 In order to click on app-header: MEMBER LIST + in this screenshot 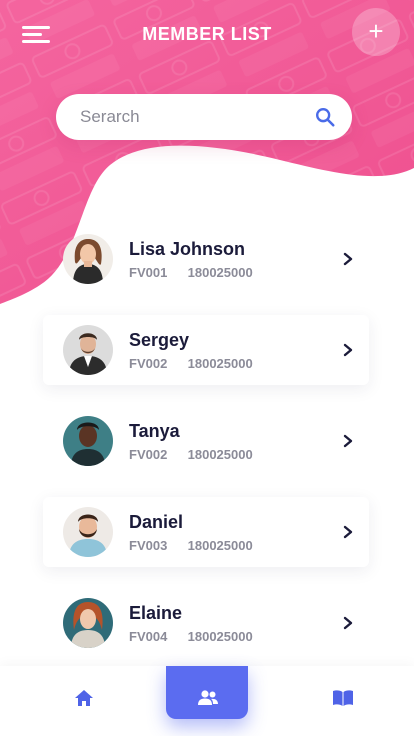, I will do `click(207, 35)`.